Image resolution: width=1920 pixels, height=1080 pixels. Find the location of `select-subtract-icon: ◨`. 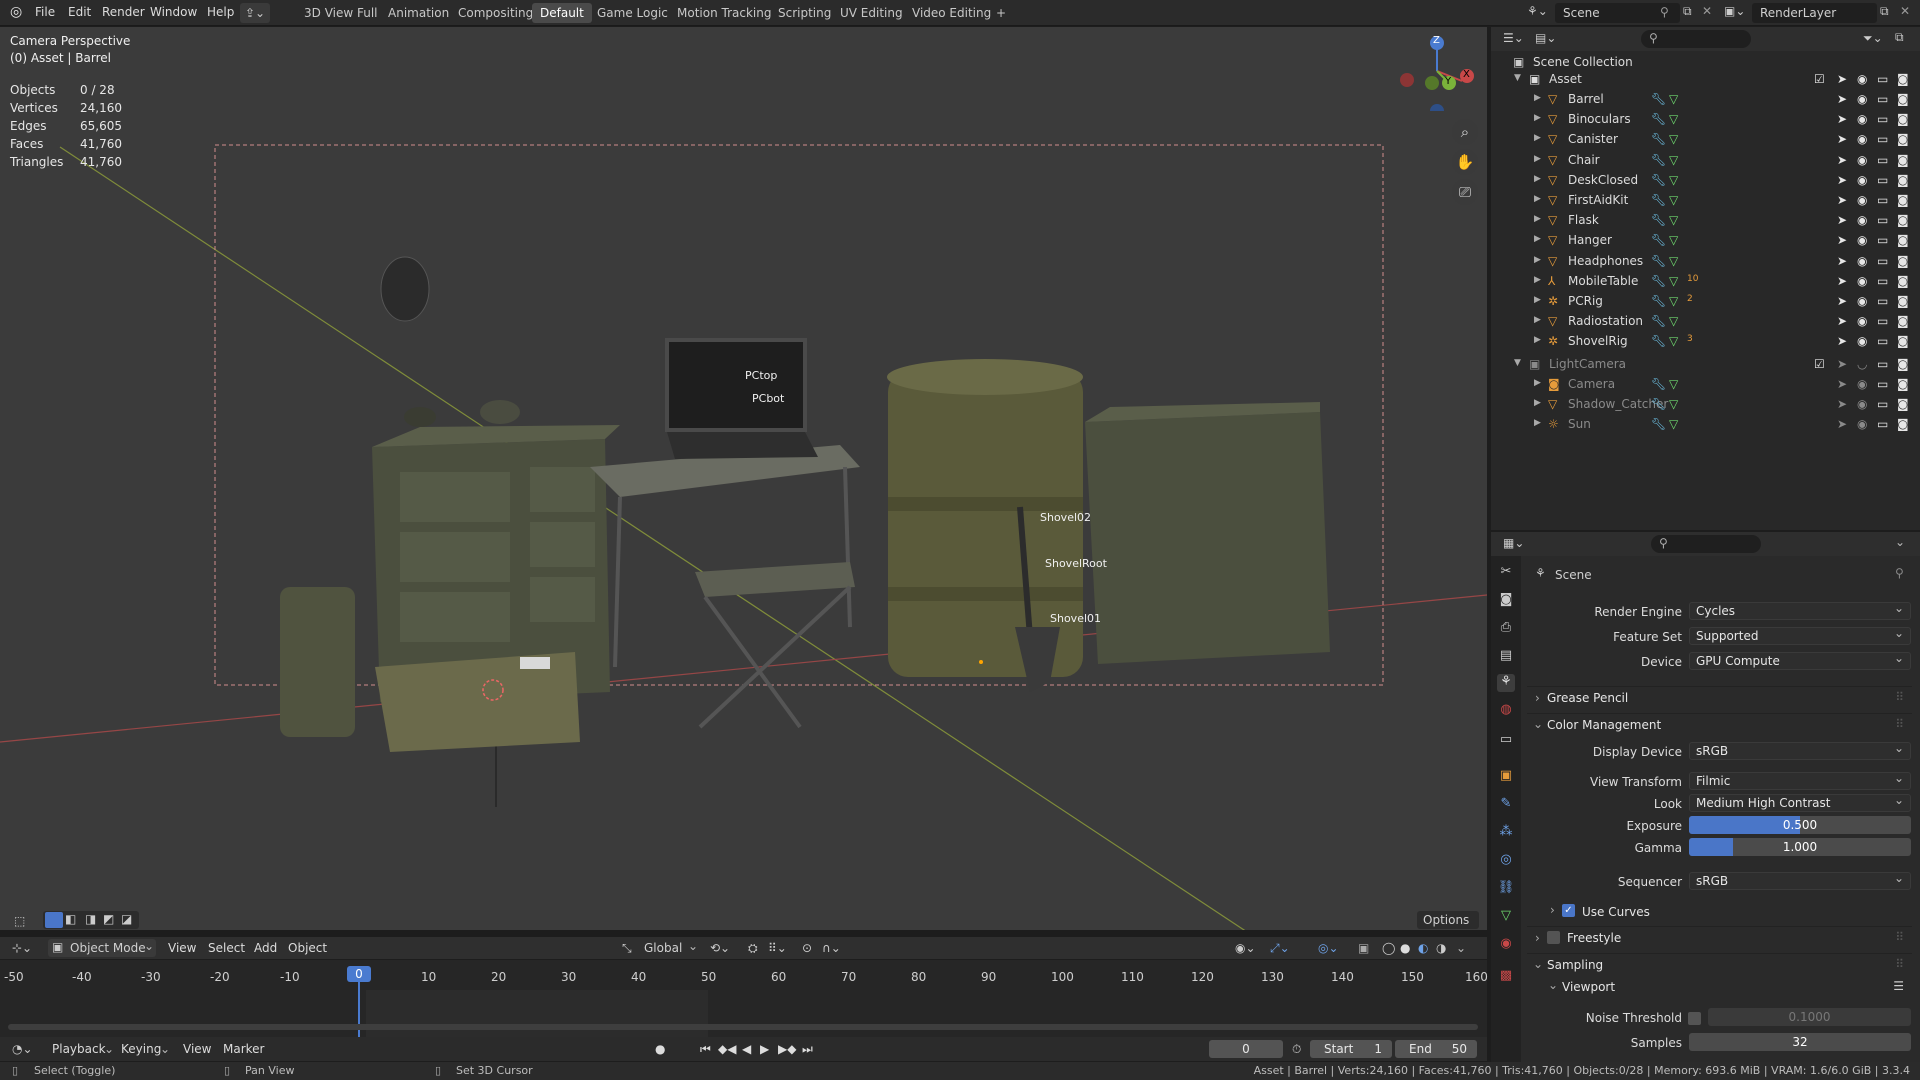

select-subtract-icon: ◨ is located at coordinates (90, 919).